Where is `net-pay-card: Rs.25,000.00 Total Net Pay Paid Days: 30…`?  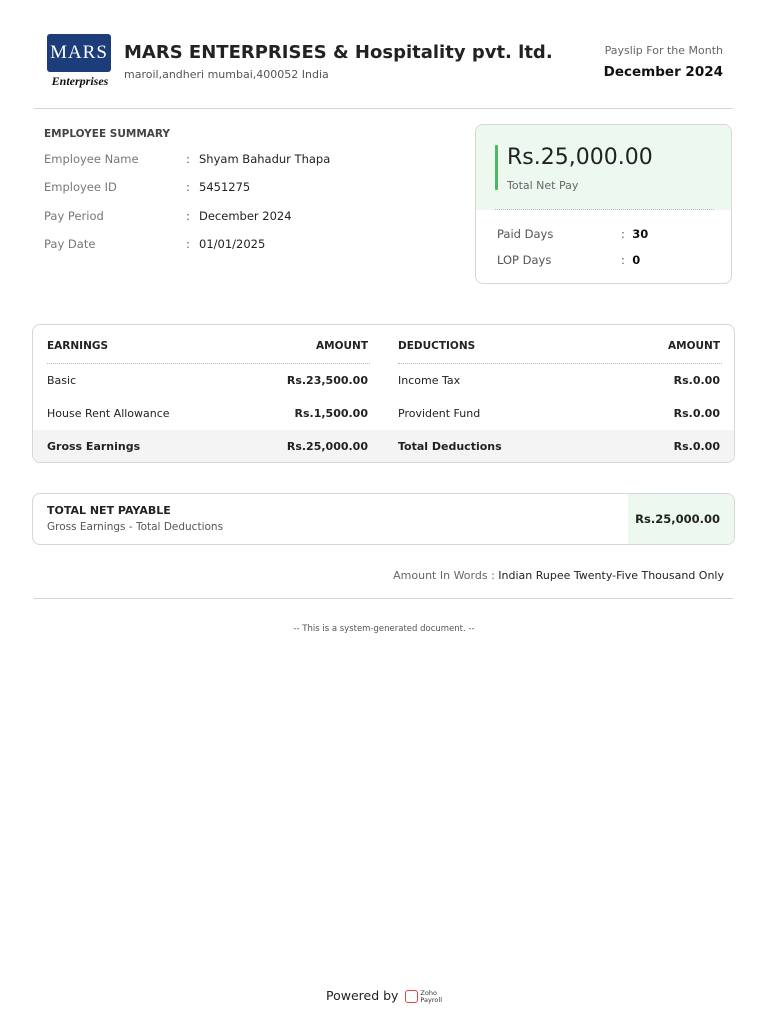
net-pay-card: Rs.25,000.00 Total Net Pay Paid Days: 30… is located at coordinates (603, 204).